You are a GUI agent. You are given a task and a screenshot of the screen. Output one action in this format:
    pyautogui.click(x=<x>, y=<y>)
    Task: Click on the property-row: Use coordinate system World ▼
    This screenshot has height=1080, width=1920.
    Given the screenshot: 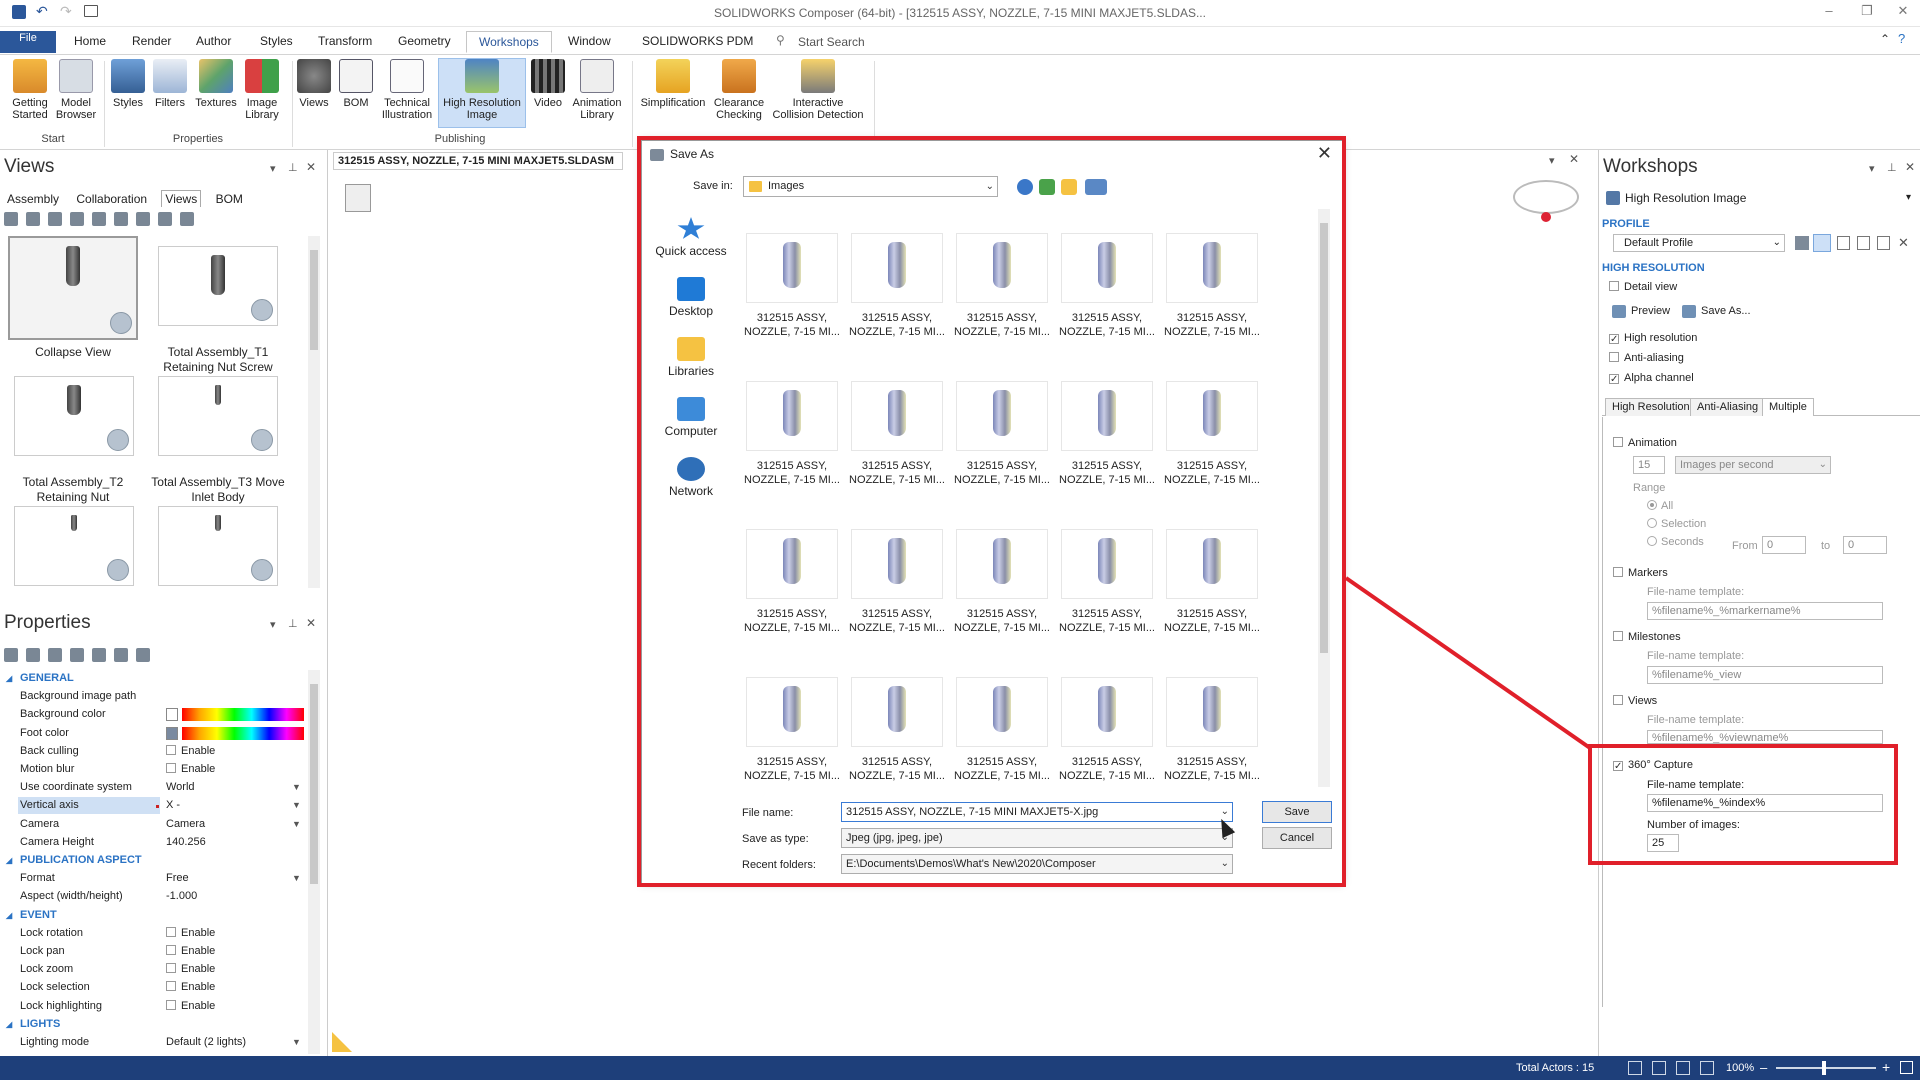 What is the action you would take?
    pyautogui.click(x=155, y=787)
    